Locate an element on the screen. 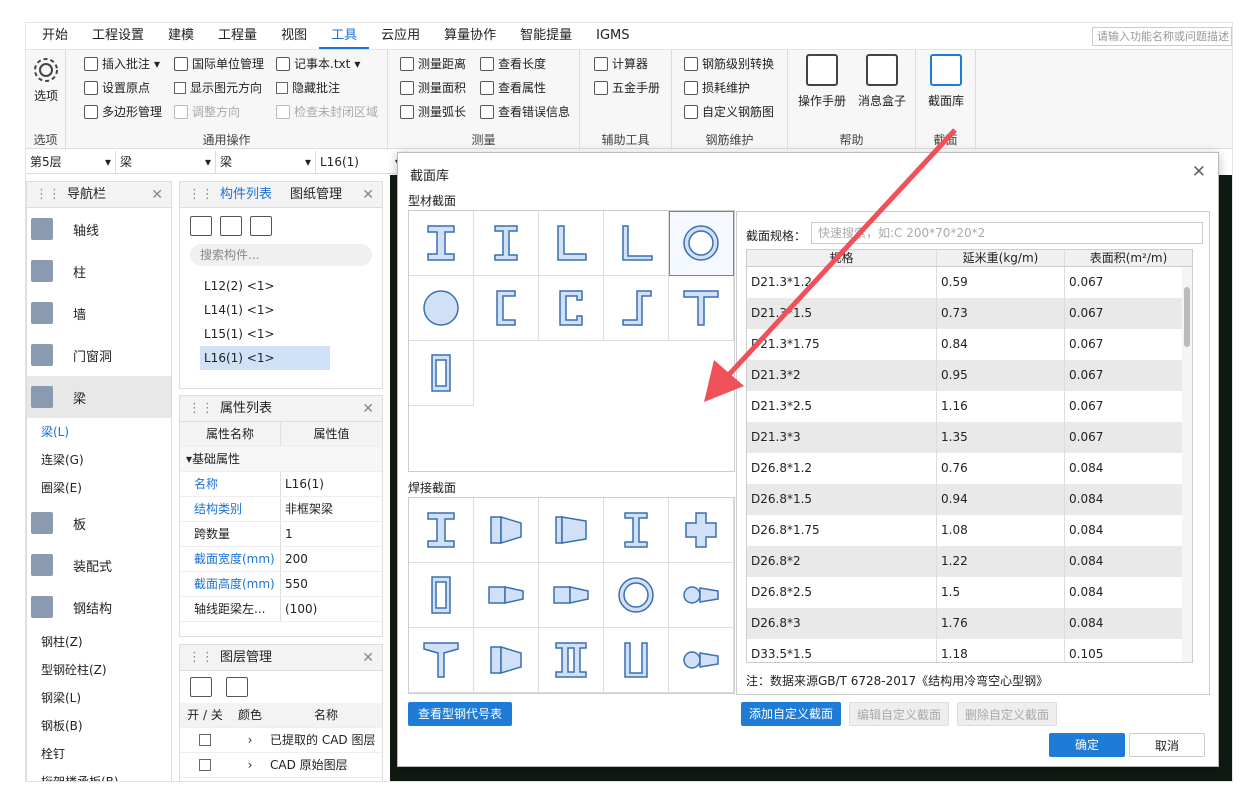 This screenshot has height=806, width=1256. polygon-manage-button: 多边形管理 is located at coordinates (123, 111).